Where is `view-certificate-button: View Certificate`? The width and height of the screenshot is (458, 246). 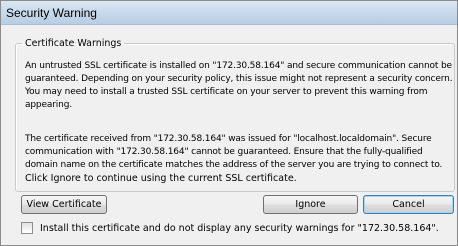
view-certificate-button: View Certificate is located at coordinates (64, 204).